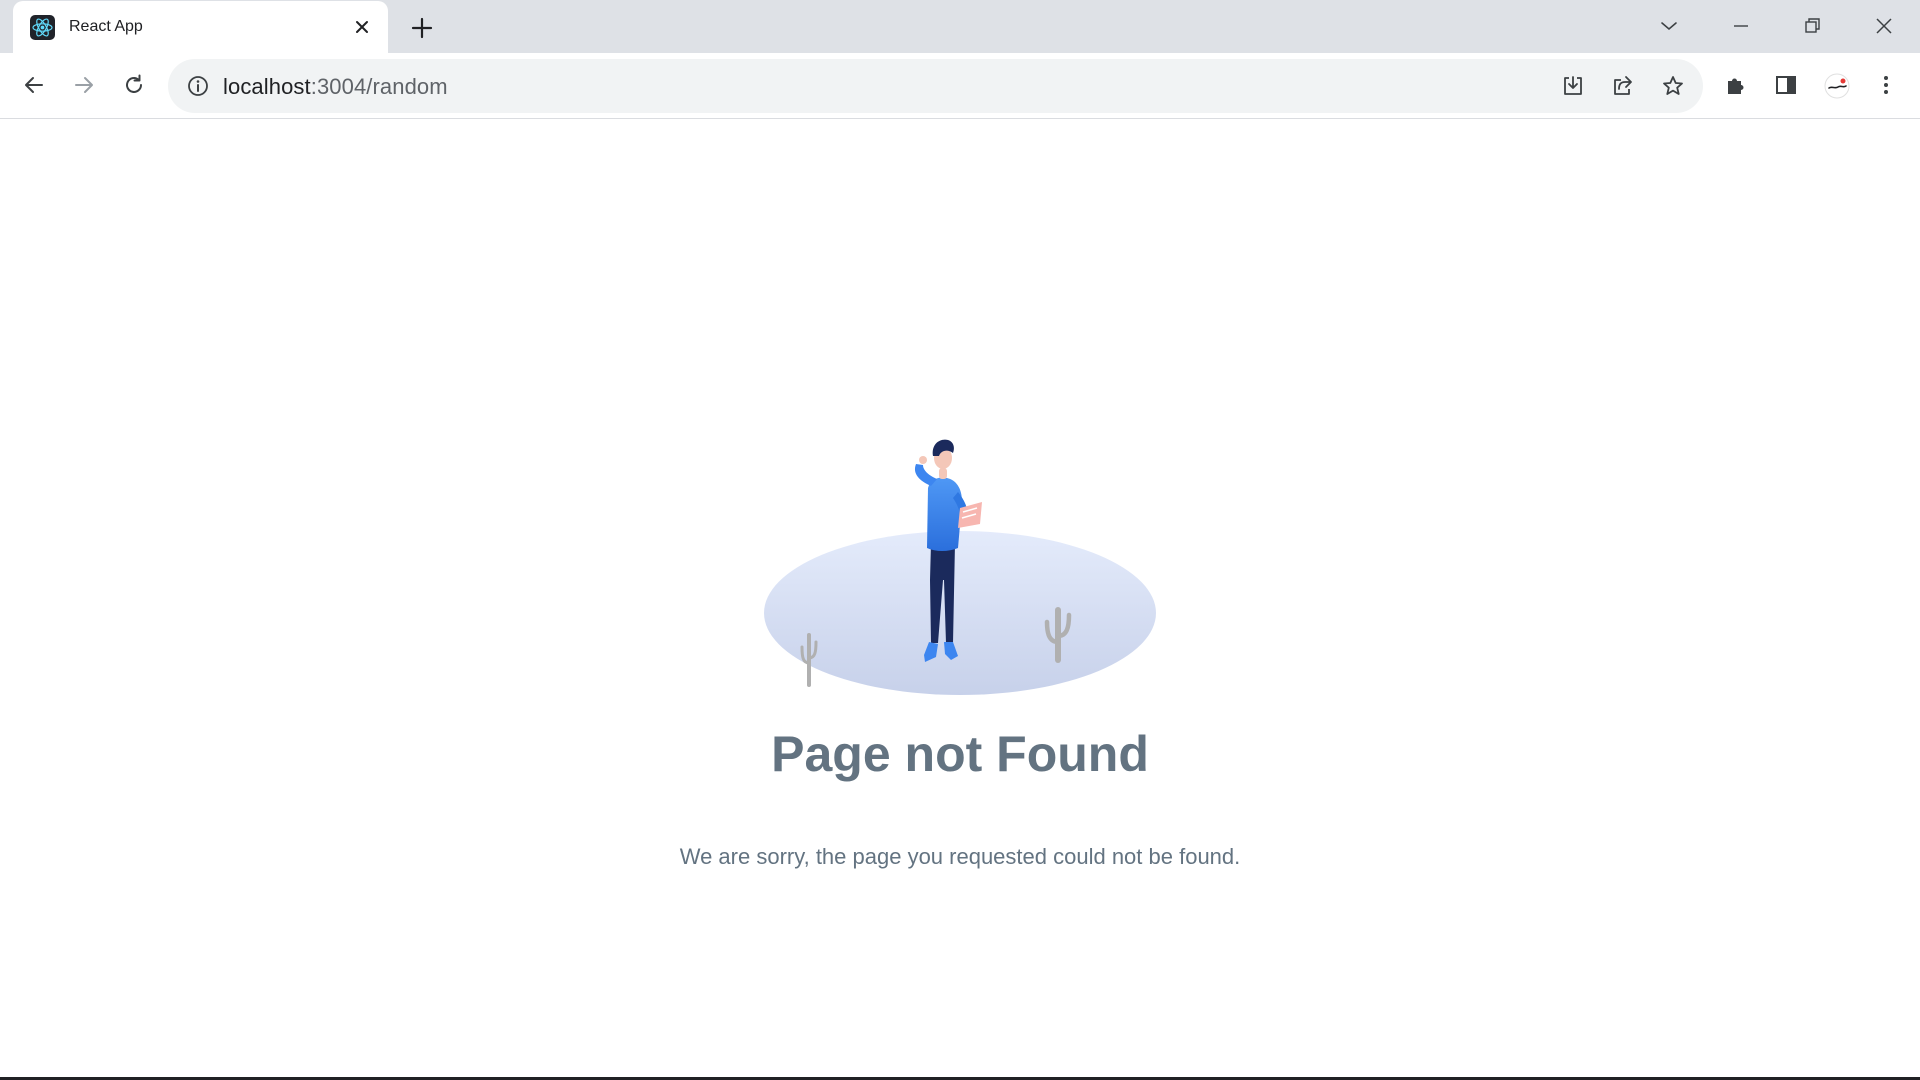  What do you see at coordinates (960, 754) in the screenshot?
I see `page-title: Page not Found` at bounding box center [960, 754].